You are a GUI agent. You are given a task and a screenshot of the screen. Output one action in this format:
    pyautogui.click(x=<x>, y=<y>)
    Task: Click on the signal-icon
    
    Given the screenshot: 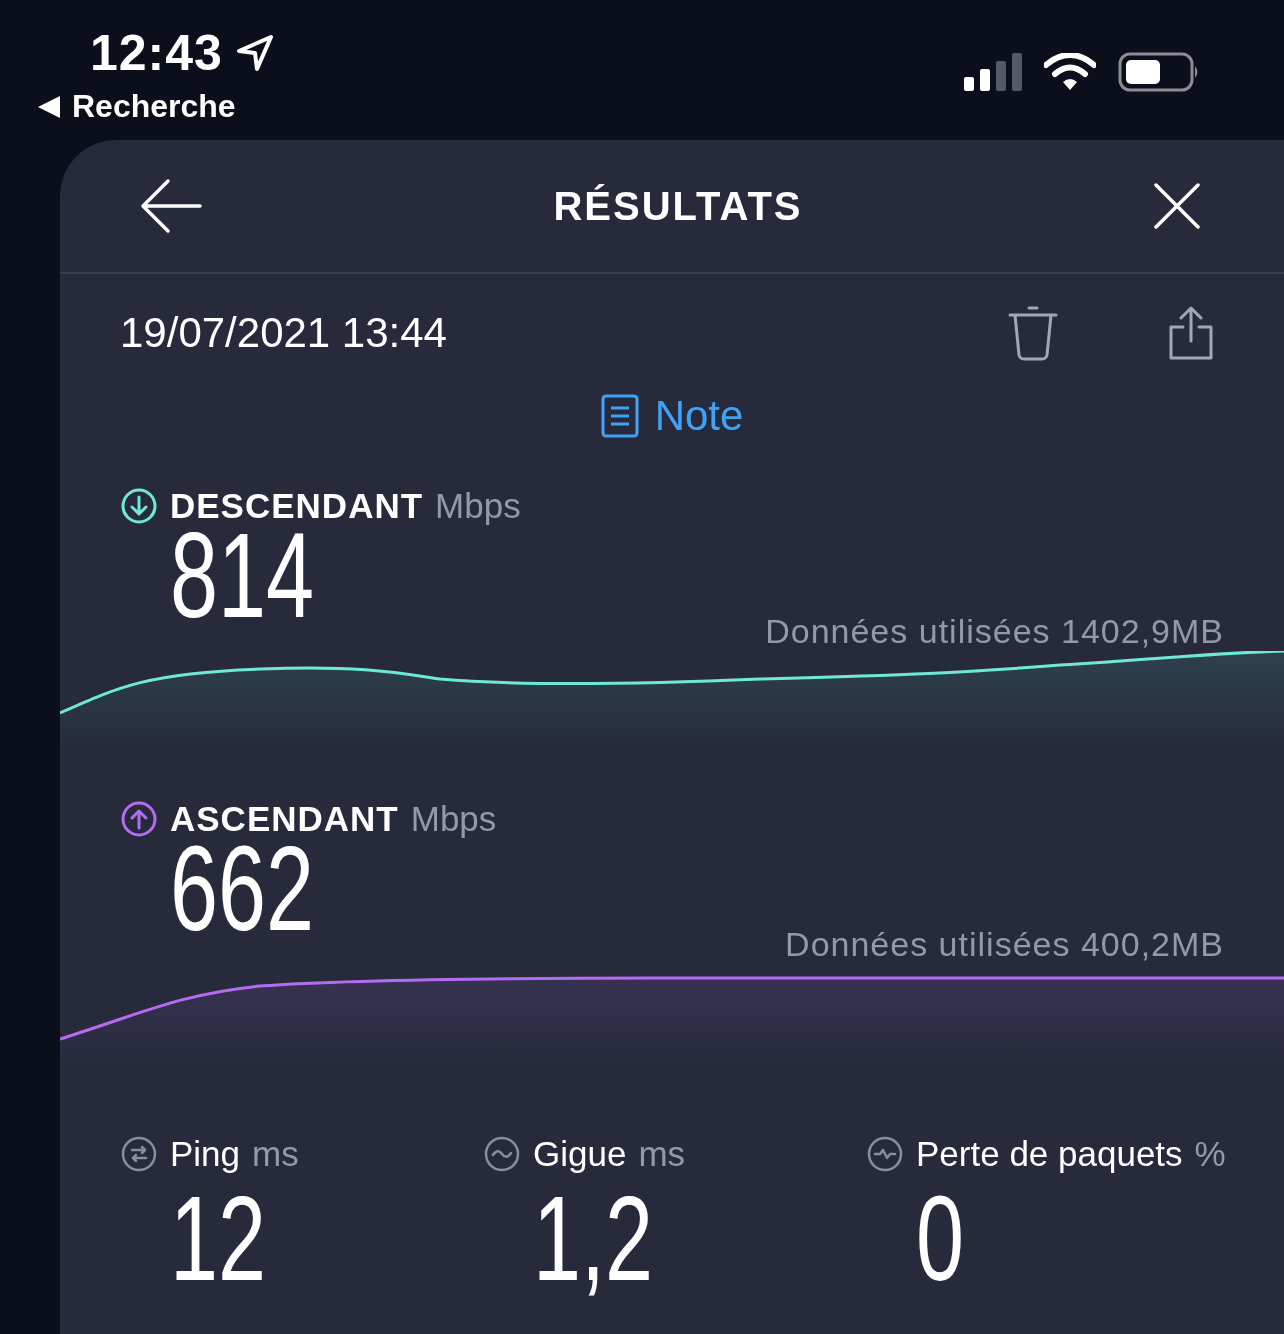 What is the action you would take?
    pyautogui.click(x=993, y=72)
    